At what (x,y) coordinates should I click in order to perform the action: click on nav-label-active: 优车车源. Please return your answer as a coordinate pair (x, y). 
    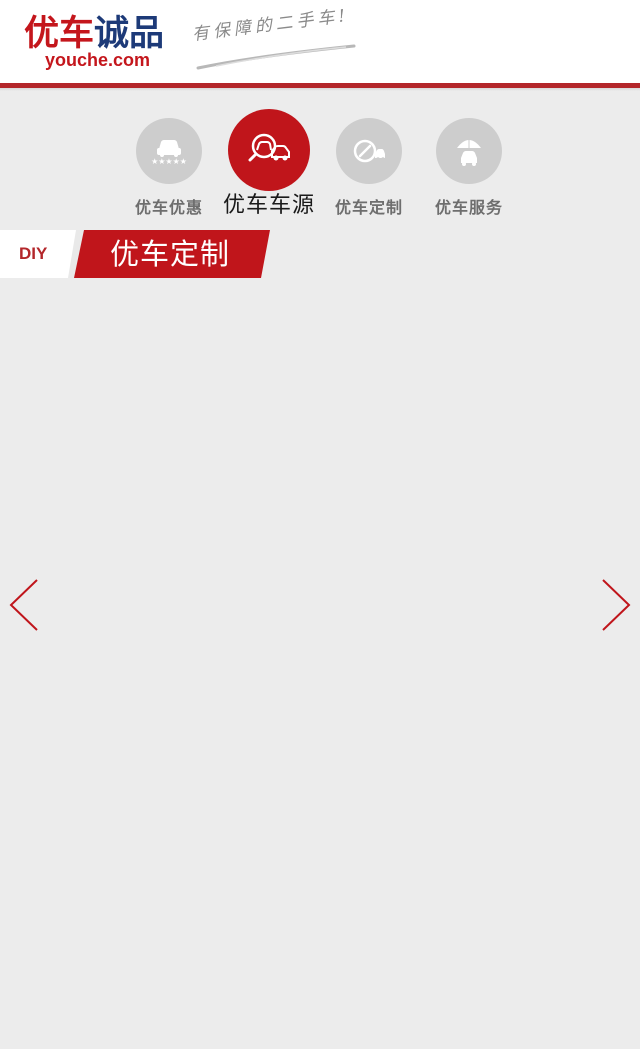
    Looking at the image, I should click on (268, 205).